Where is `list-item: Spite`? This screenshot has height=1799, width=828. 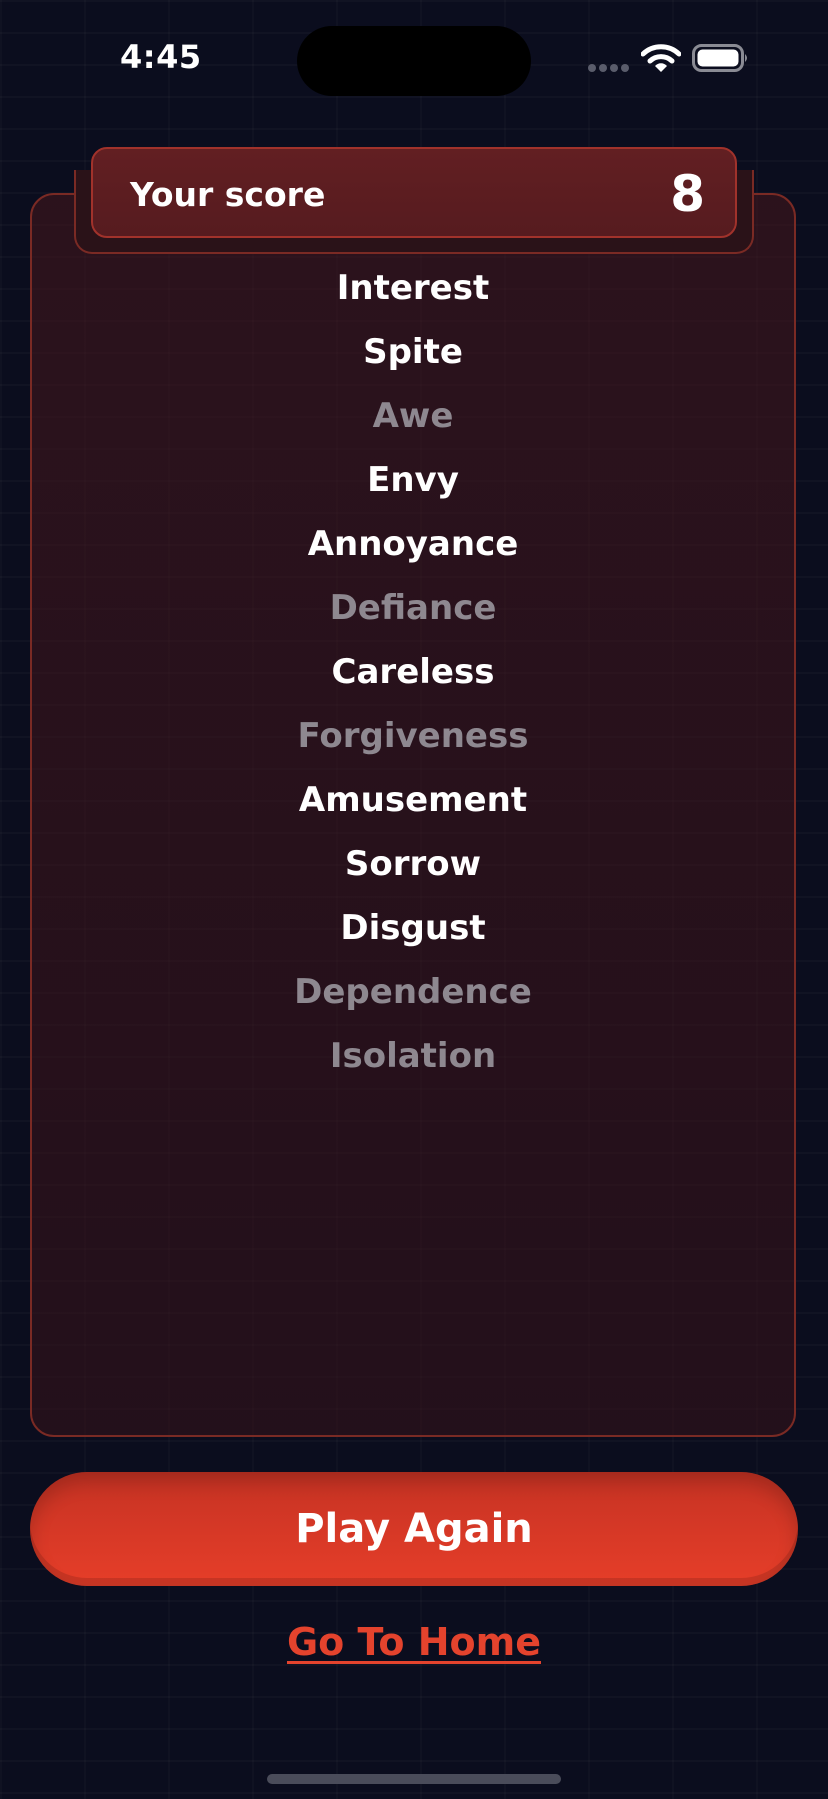 list-item: Spite is located at coordinates (413, 352).